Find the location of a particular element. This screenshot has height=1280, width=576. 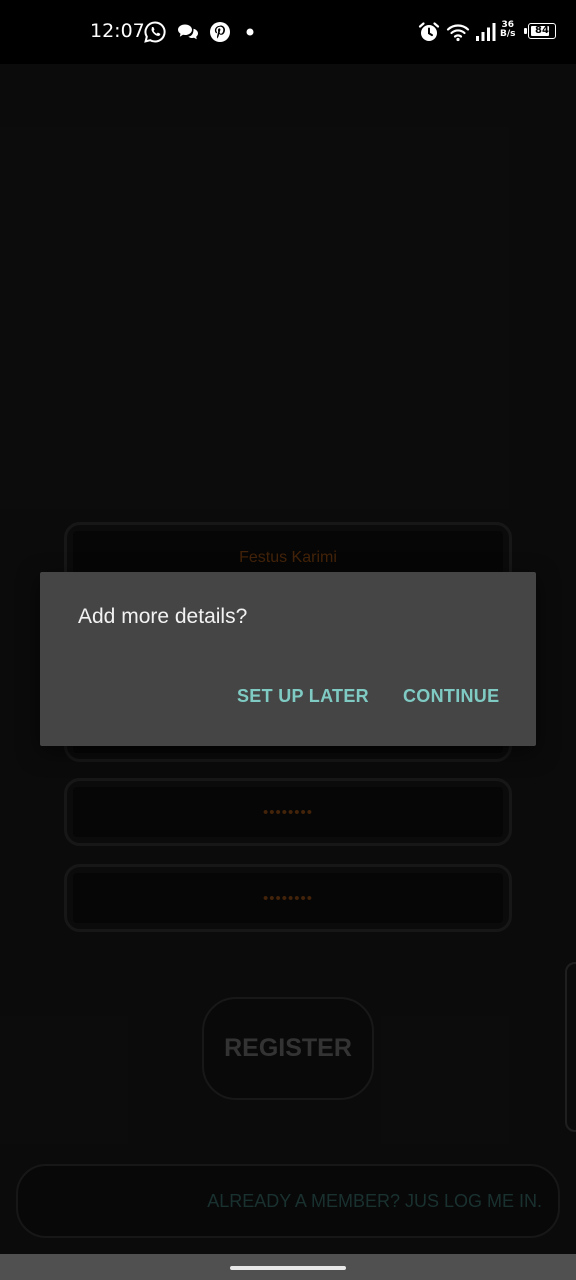

chat-bubble-icon is located at coordinates (188, 32).